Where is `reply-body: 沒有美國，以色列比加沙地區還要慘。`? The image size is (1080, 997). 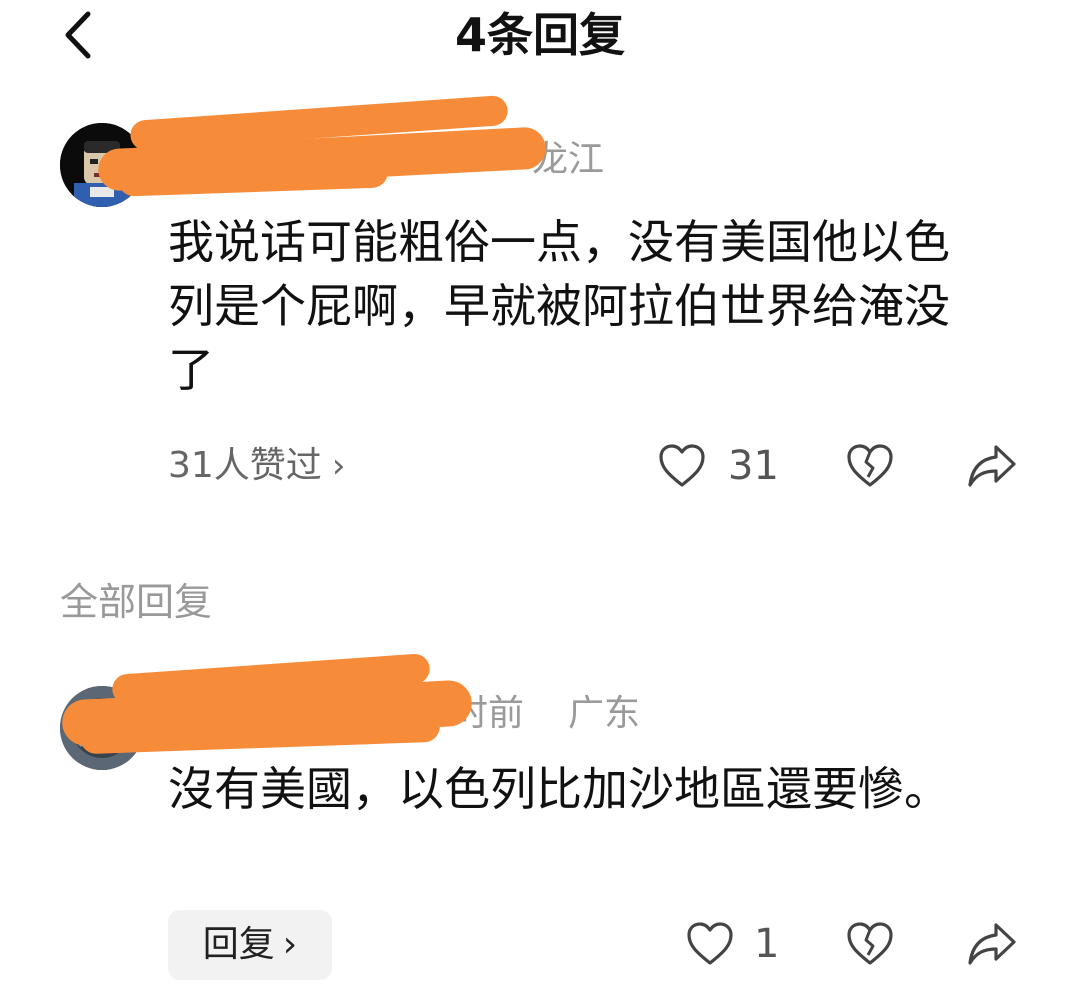 reply-body: 沒有美國，以色列比加沙地區還要慘。 is located at coordinates (559, 789).